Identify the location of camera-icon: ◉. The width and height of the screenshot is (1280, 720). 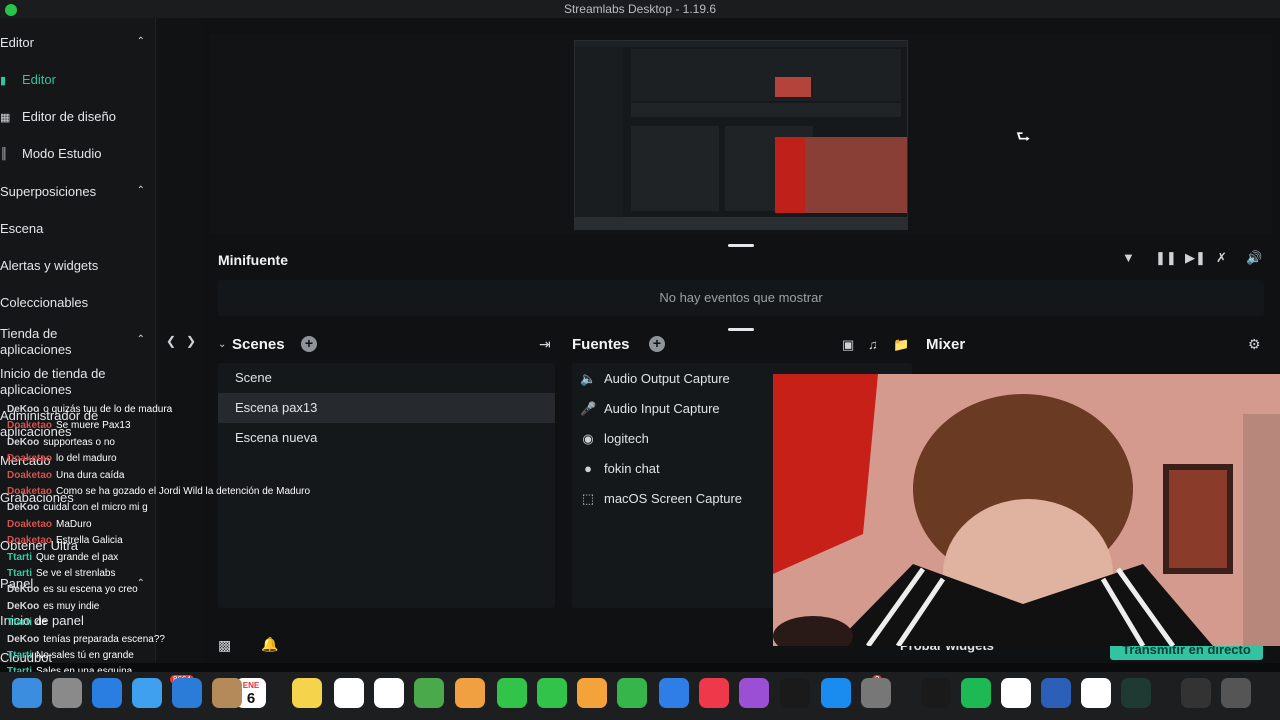
(588, 438).